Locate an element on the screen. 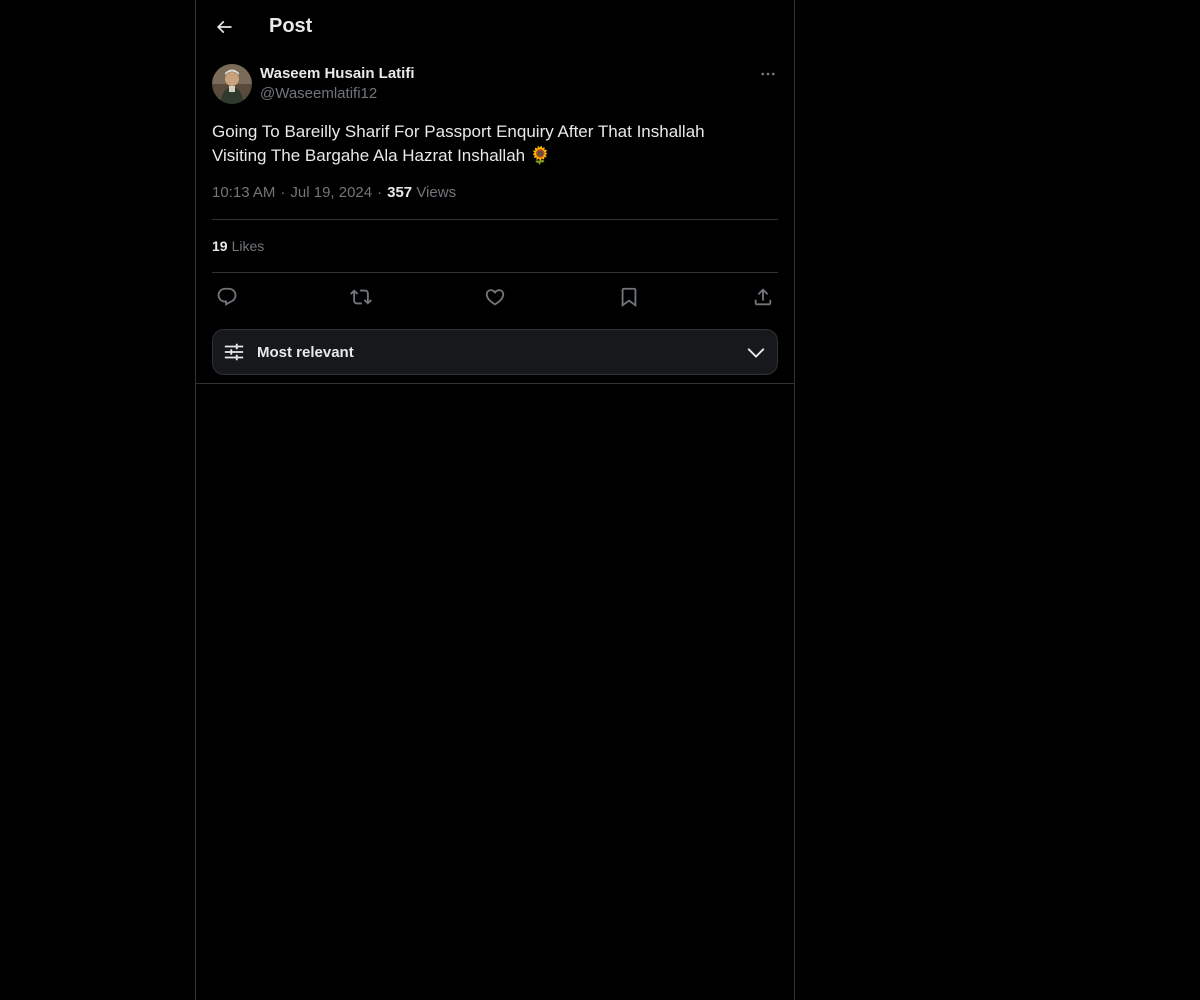 This screenshot has width=1200, height=1000. arrow-left-icon is located at coordinates (224, 26).